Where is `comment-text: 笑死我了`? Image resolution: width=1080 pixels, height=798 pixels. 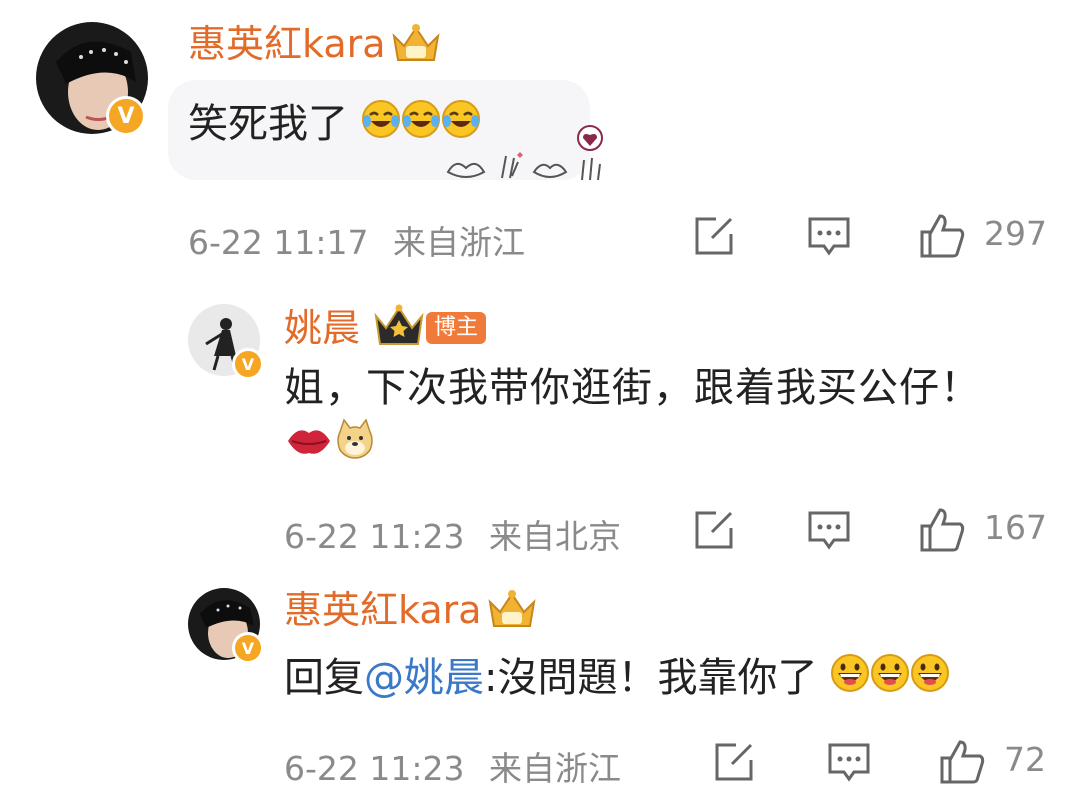 comment-text: 笑死我了 is located at coordinates (334, 125).